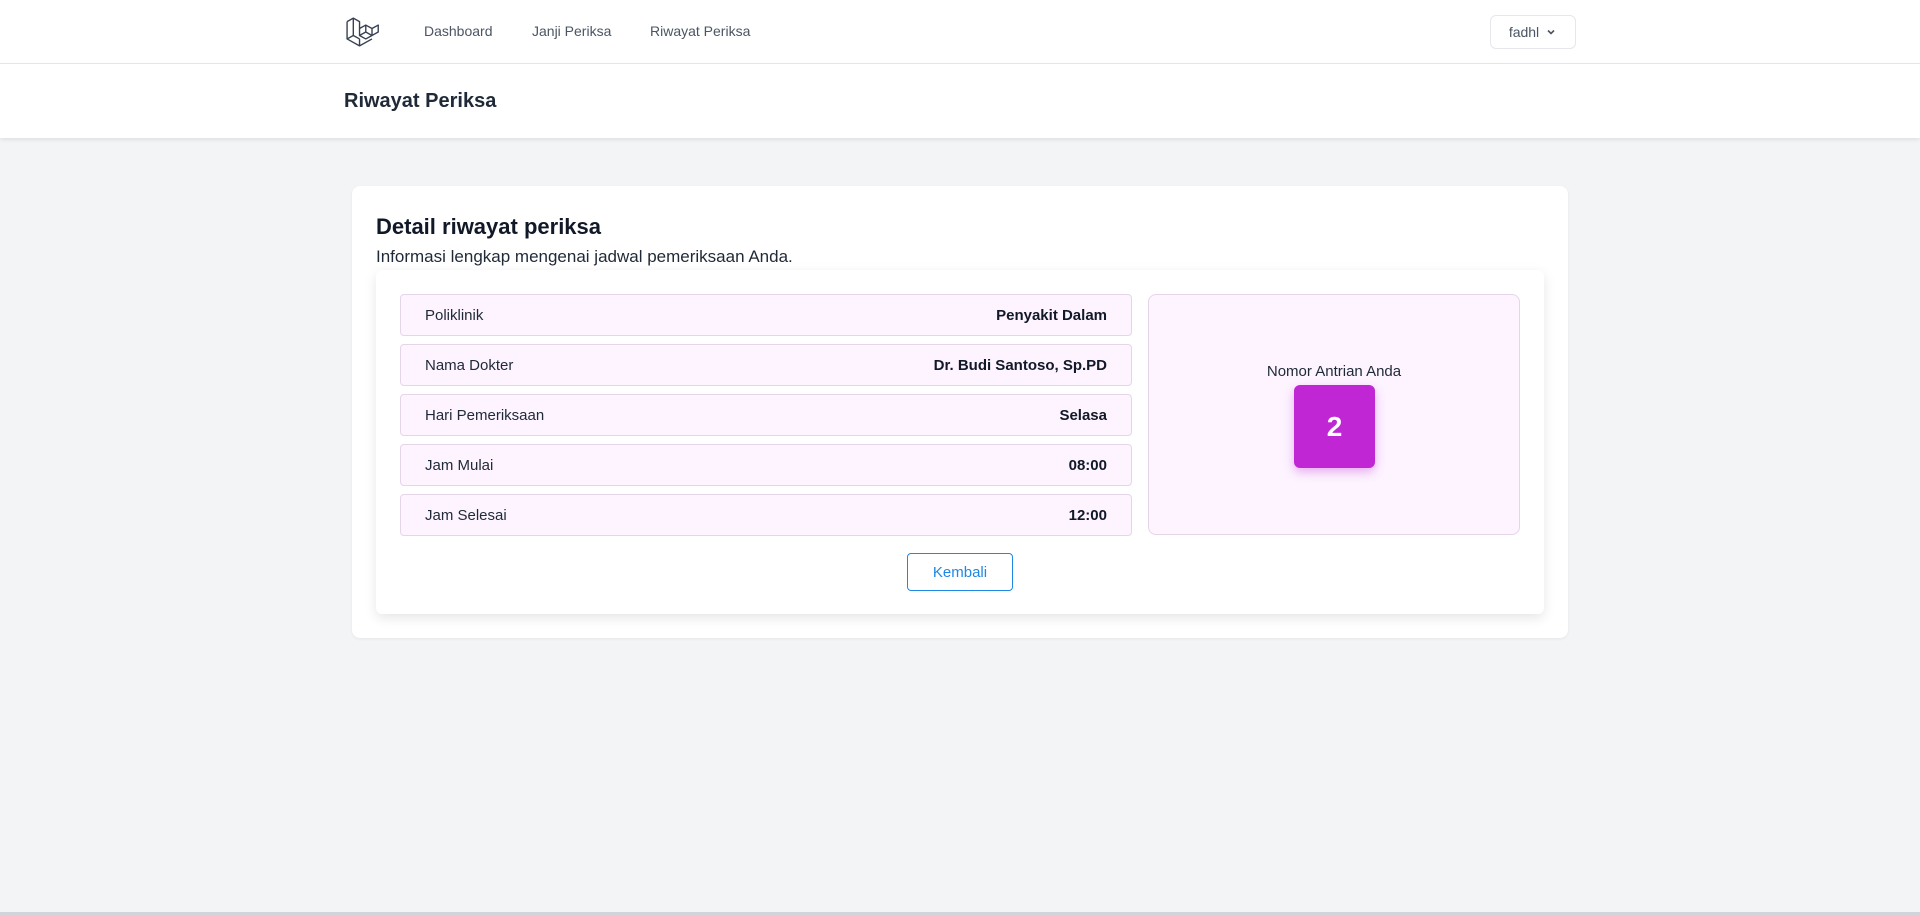 The height and width of the screenshot is (916, 1920). Describe the element at coordinates (489, 226) in the screenshot. I see `card-title: Detail riwayat periksa` at that location.